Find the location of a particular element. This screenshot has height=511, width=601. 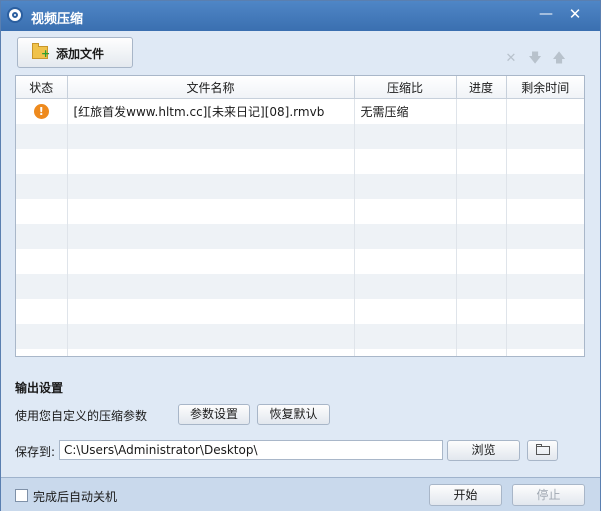

header-status: 状态 is located at coordinates (42, 87).